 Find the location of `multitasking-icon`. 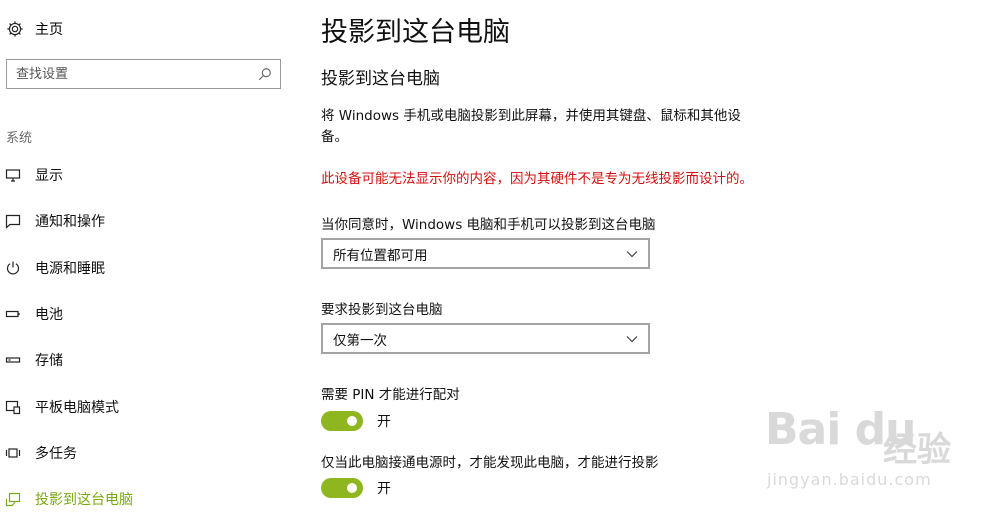

multitasking-icon is located at coordinates (13, 453).